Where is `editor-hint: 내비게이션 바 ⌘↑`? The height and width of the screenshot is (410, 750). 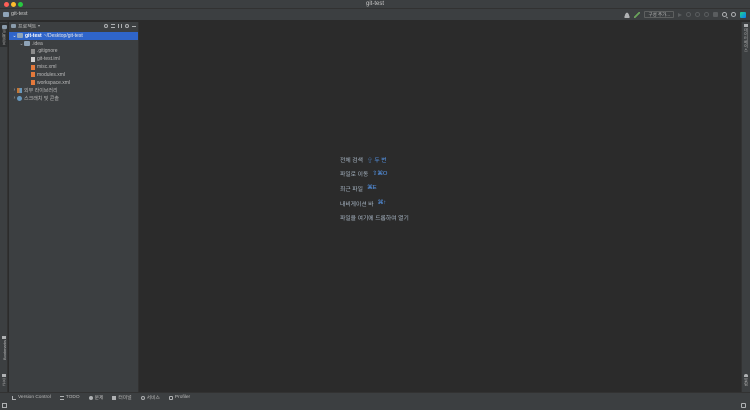
editor-hint: 내비게이션 바 ⌘↑ is located at coordinates (374, 203).